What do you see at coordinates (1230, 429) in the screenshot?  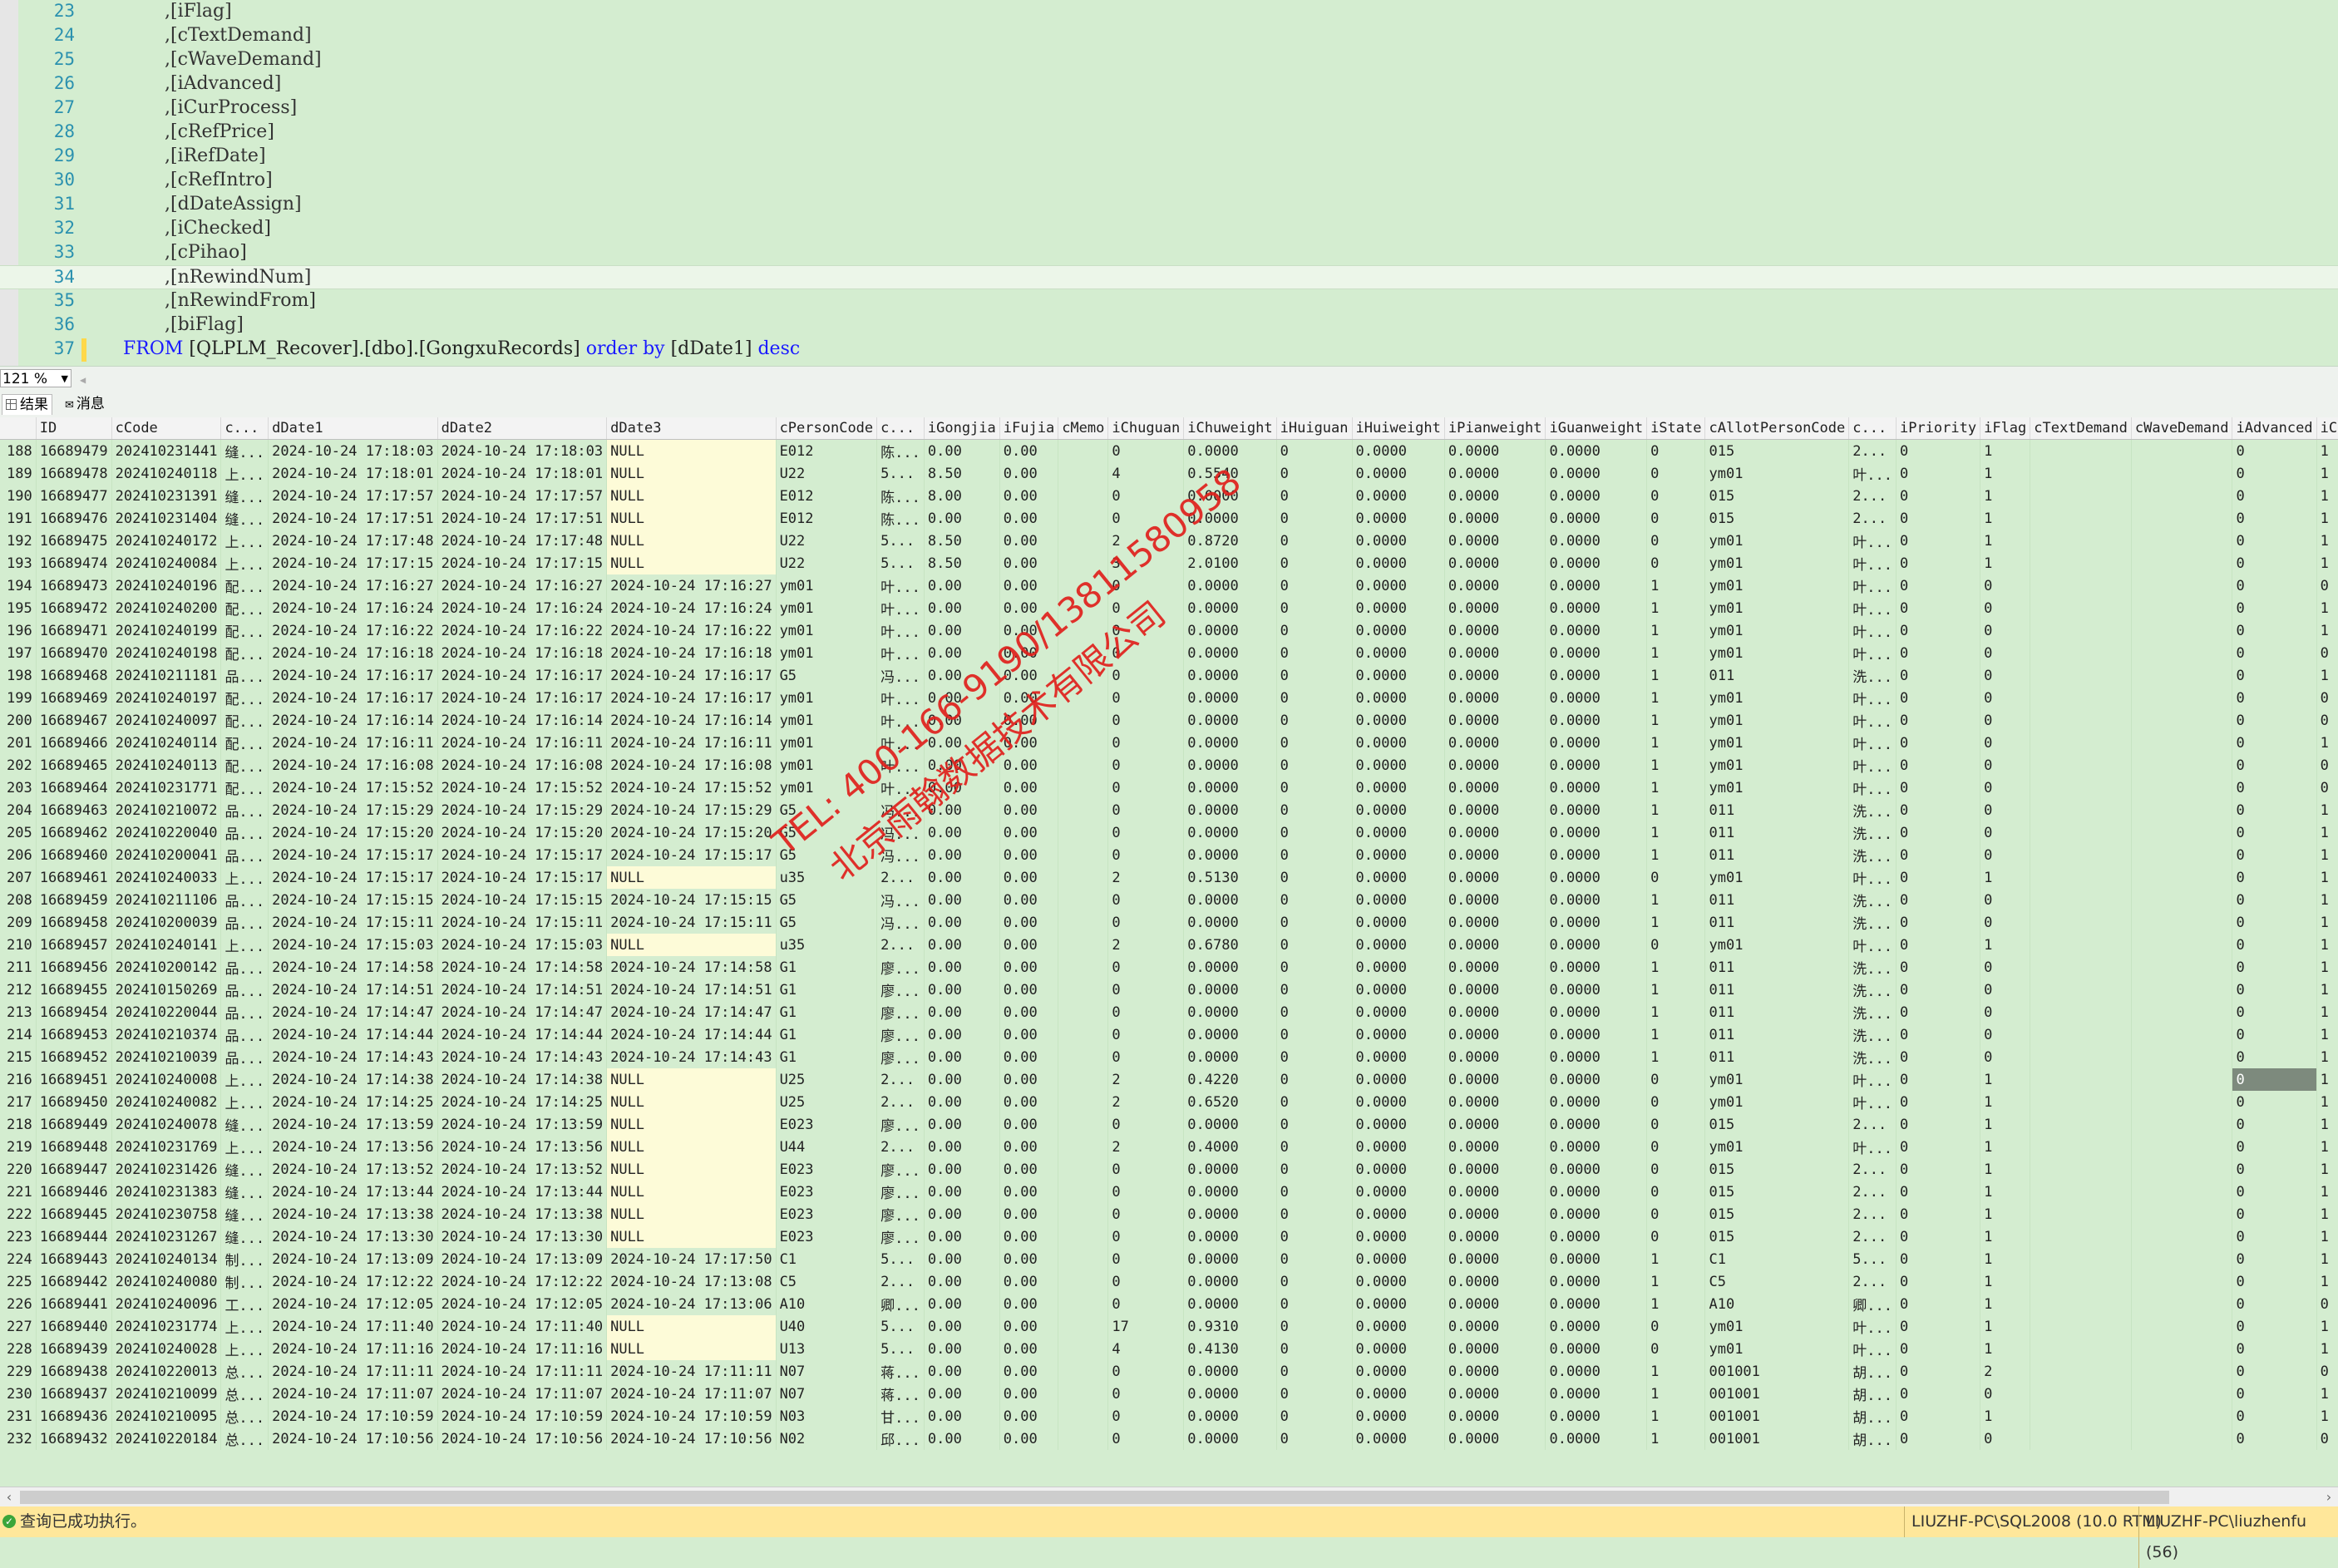 I see `column-header: iChuweight` at bounding box center [1230, 429].